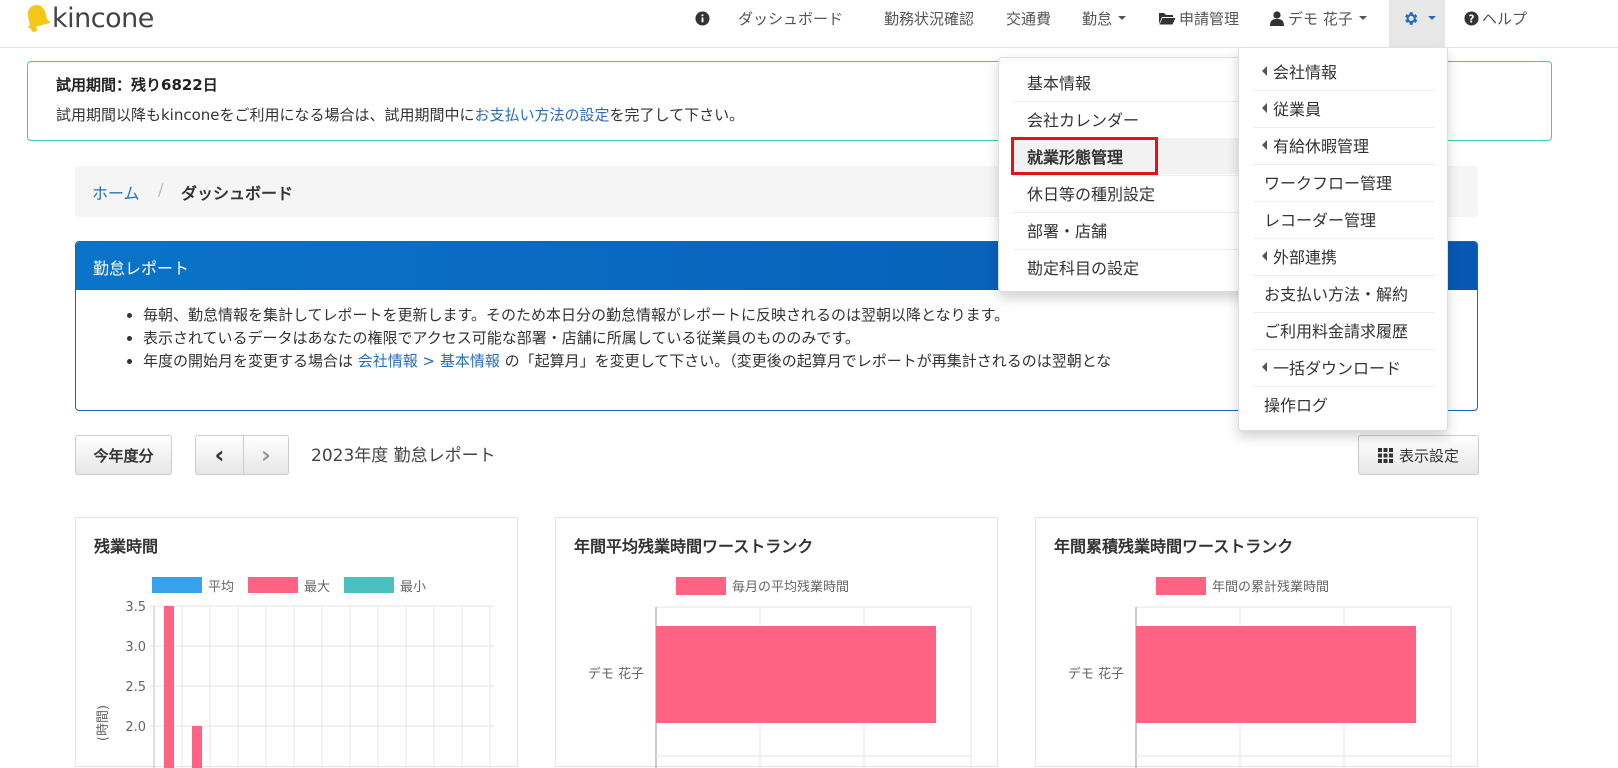 The height and width of the screenshot is (768, 1618). I want to click on chevron-left-icon: ‹, so click(219, 455).